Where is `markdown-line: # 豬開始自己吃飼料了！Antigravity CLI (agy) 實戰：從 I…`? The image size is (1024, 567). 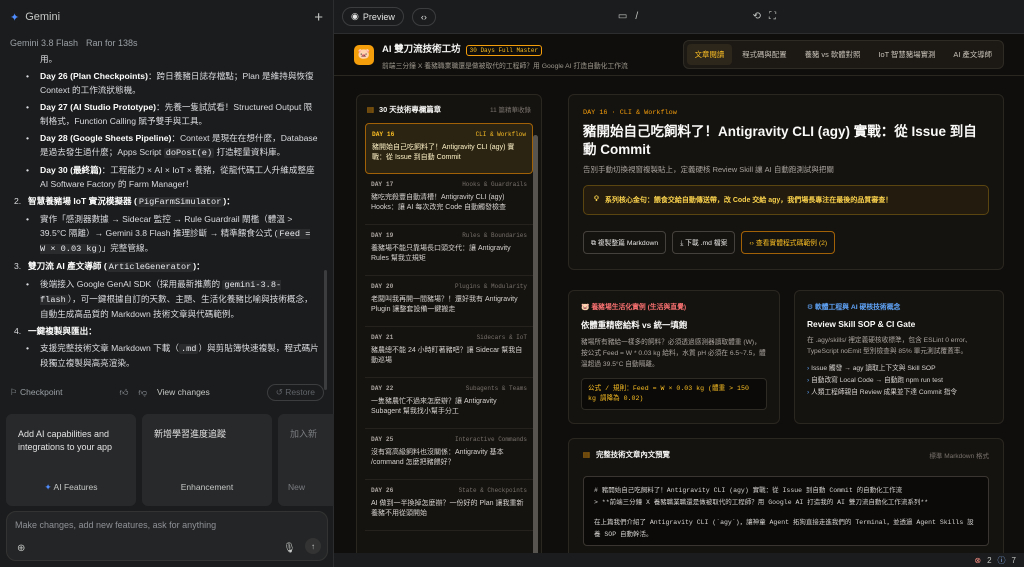 markdown-line: # 豬開始自己吃飼料了！Antigravity CLI (agy) 實戰：從 I… is located at coordinates (748, 490).